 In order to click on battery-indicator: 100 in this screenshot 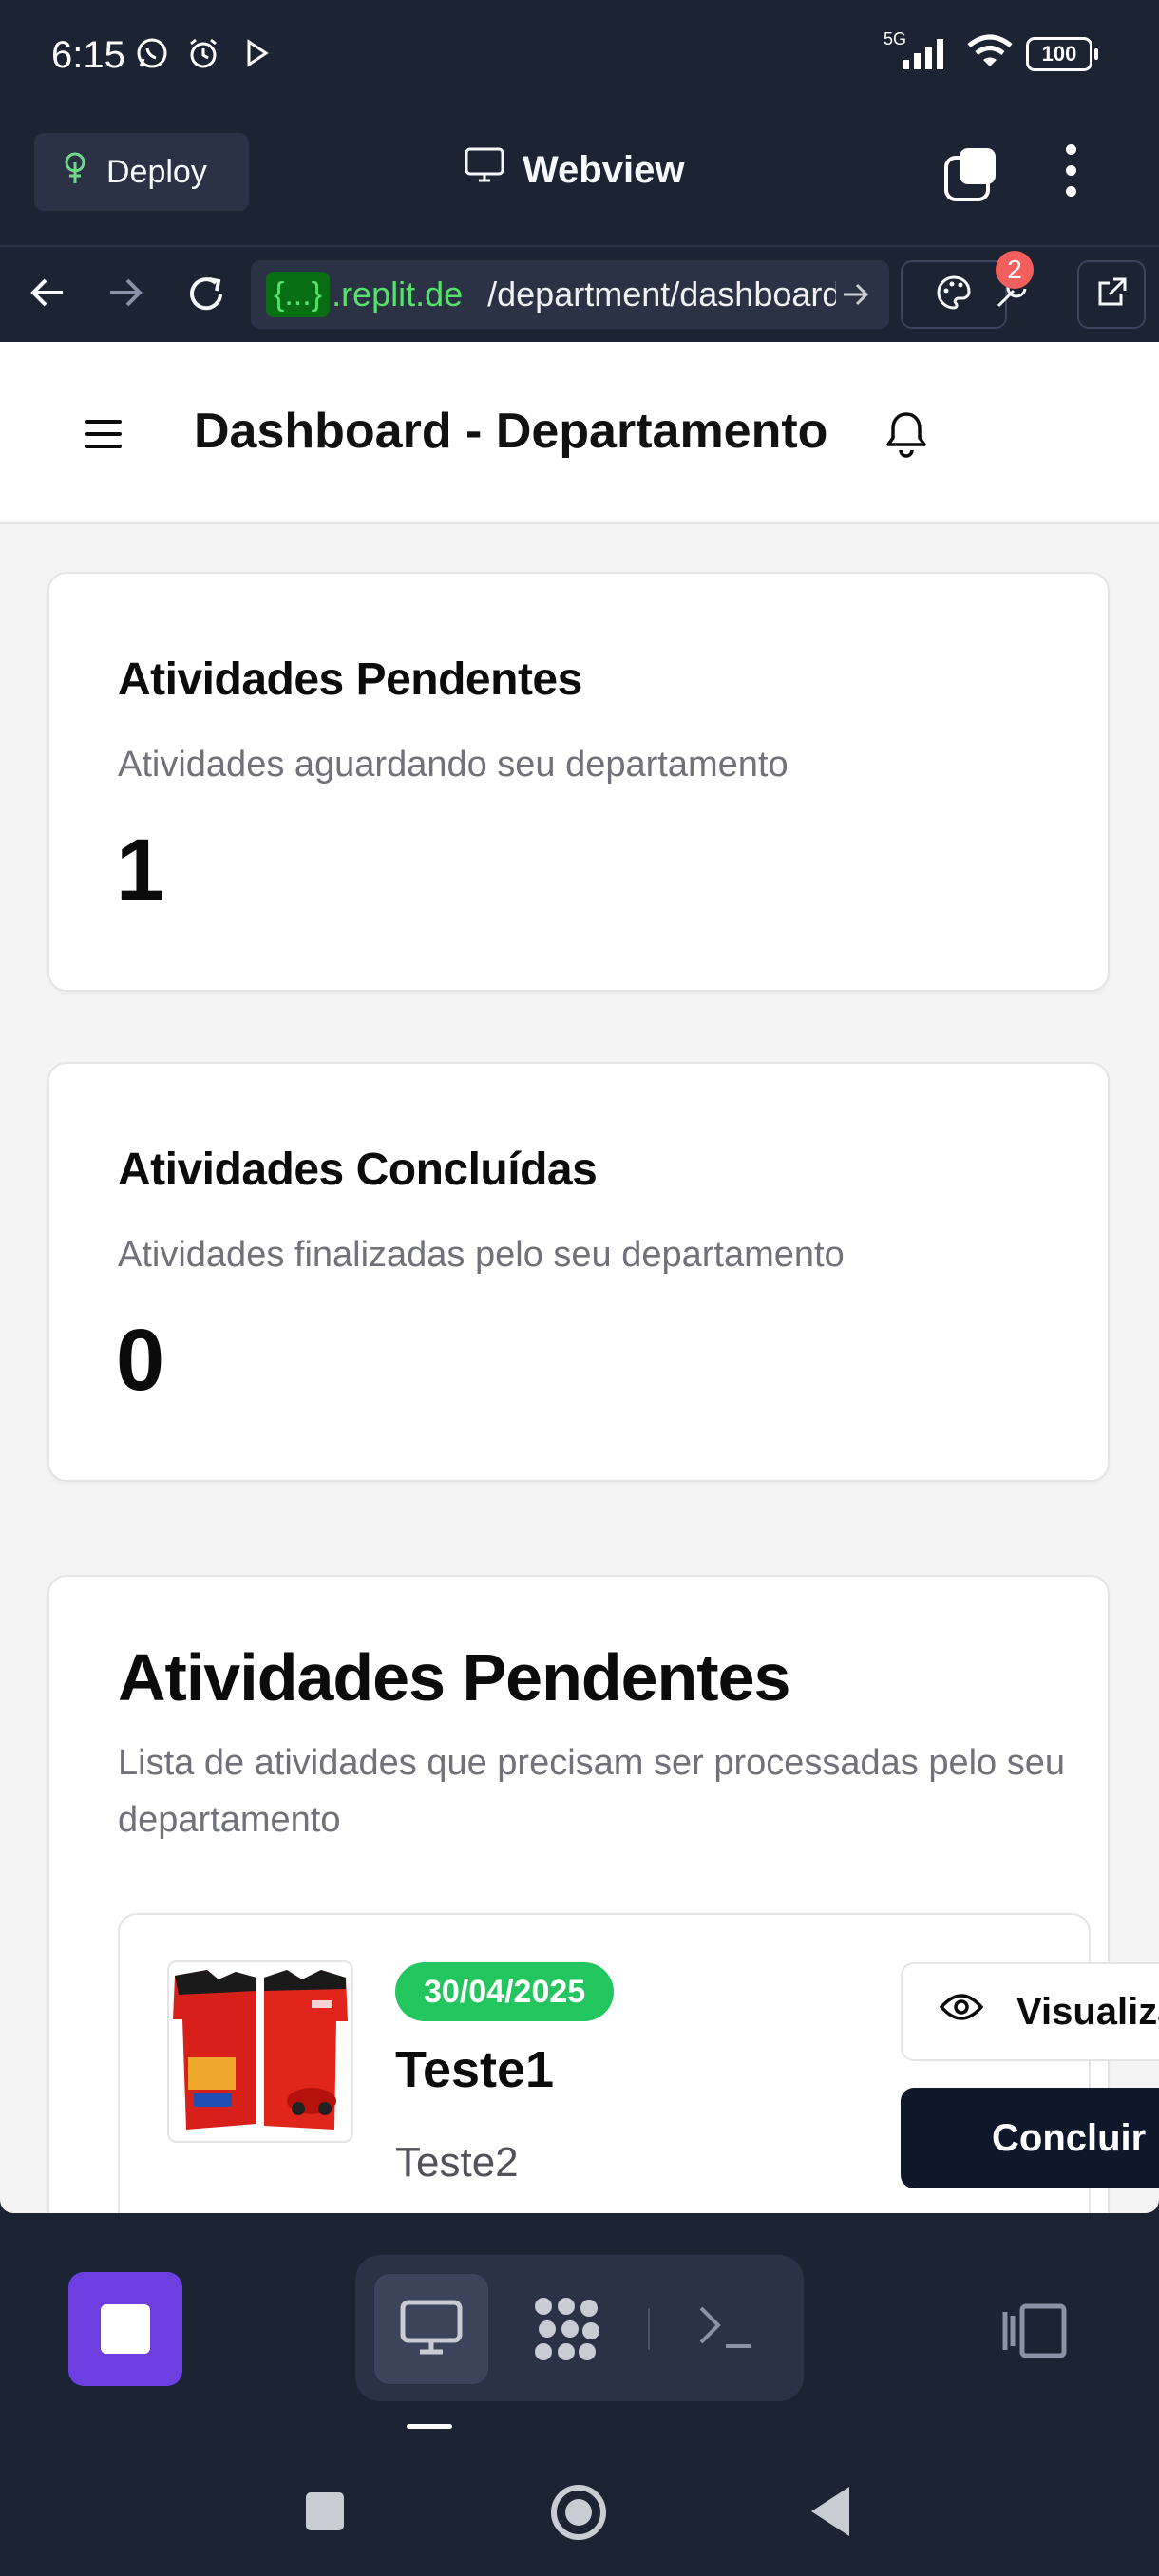, I will do `click(1062, 53)`.